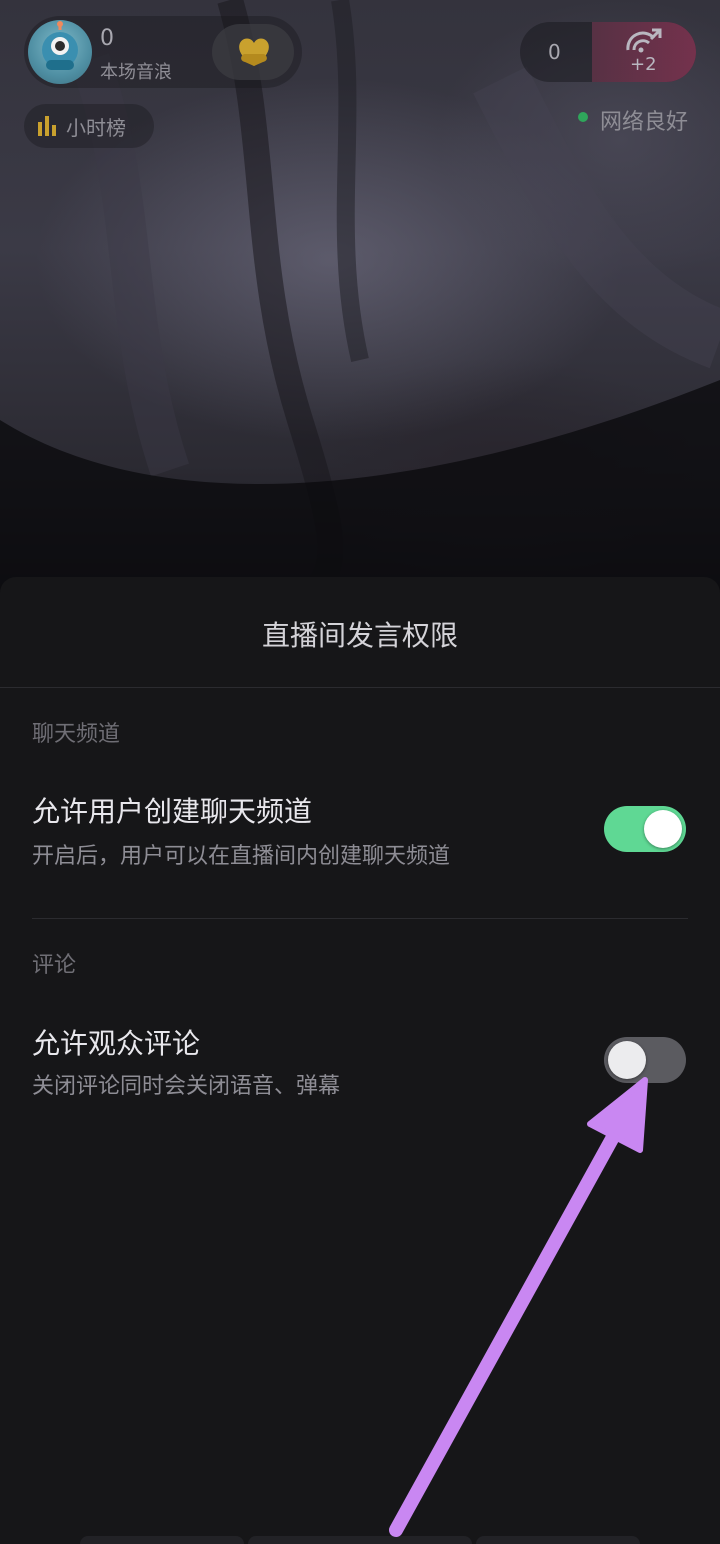  I want to click on setting-desc-allow-comments: 关闭评论同时会关闭语音、弹幕, so click(186, 1086).